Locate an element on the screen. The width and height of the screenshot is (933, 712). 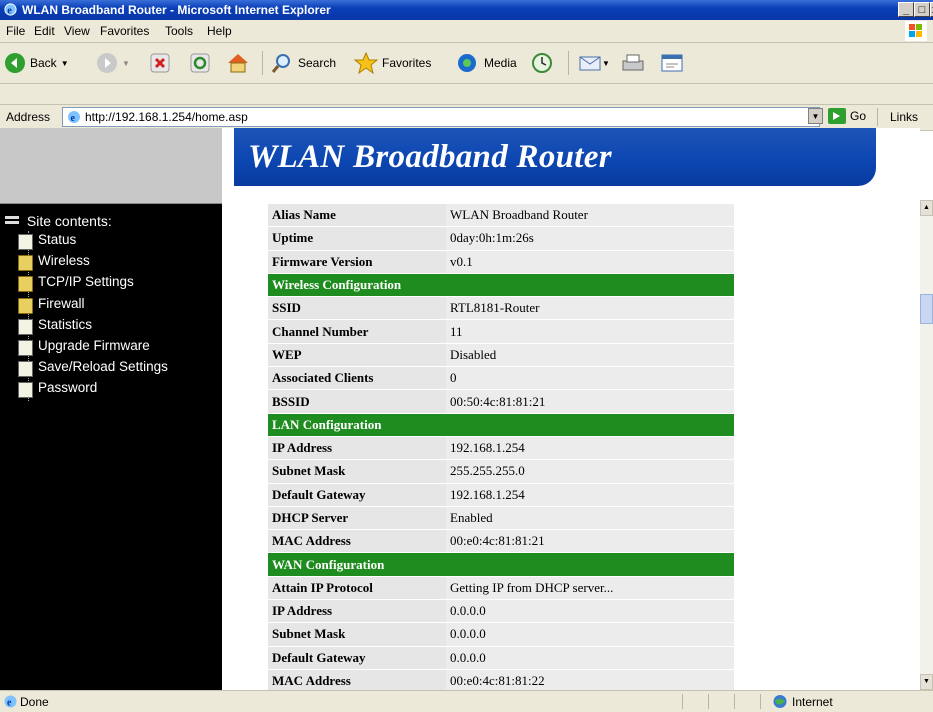
table-row: MAC Address 00:e0:4c:81:81:21 is located at coordinates (501, 541).